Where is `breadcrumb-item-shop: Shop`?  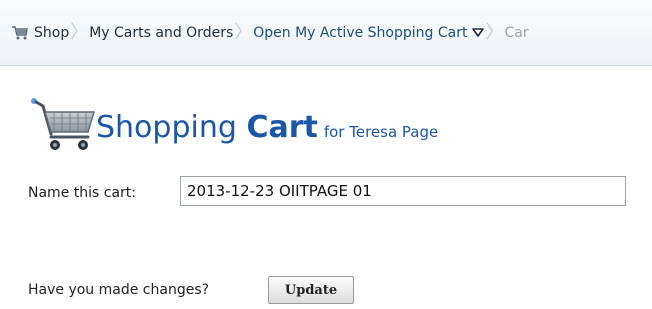 breadcrumb-item-shop: Shop is located at coordinates (40, 33).